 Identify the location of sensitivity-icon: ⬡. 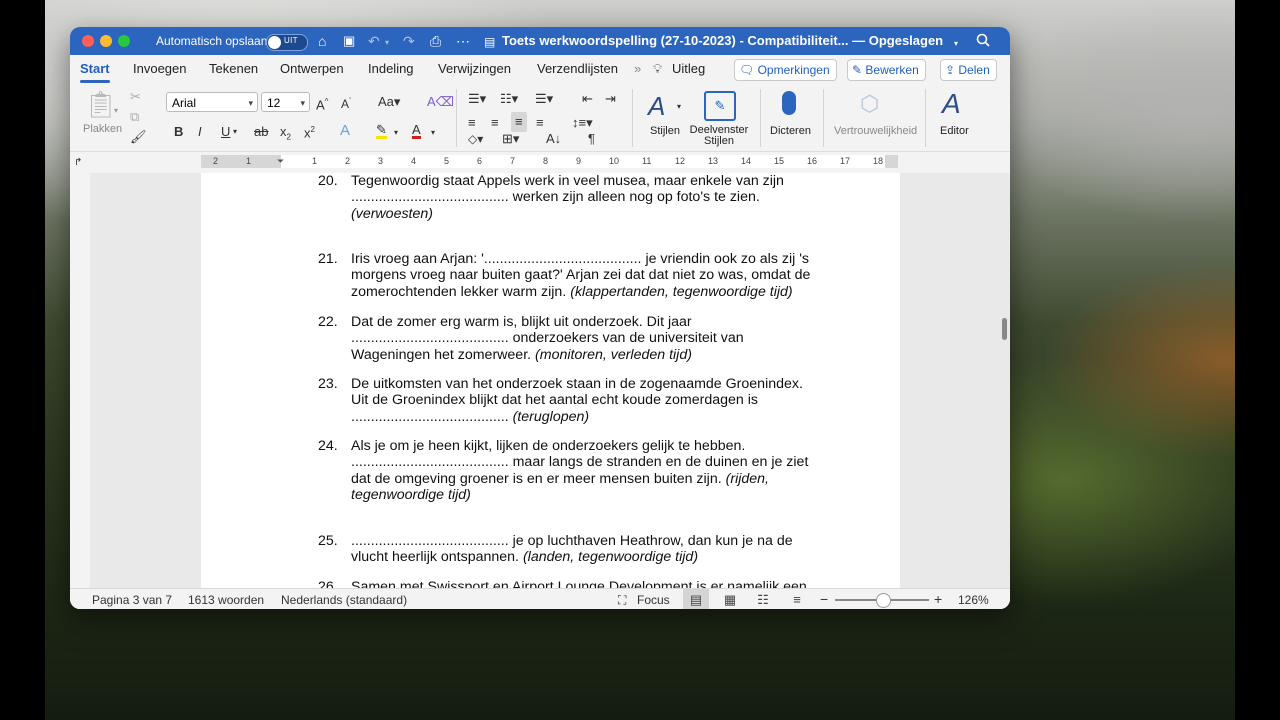
(869, 104).